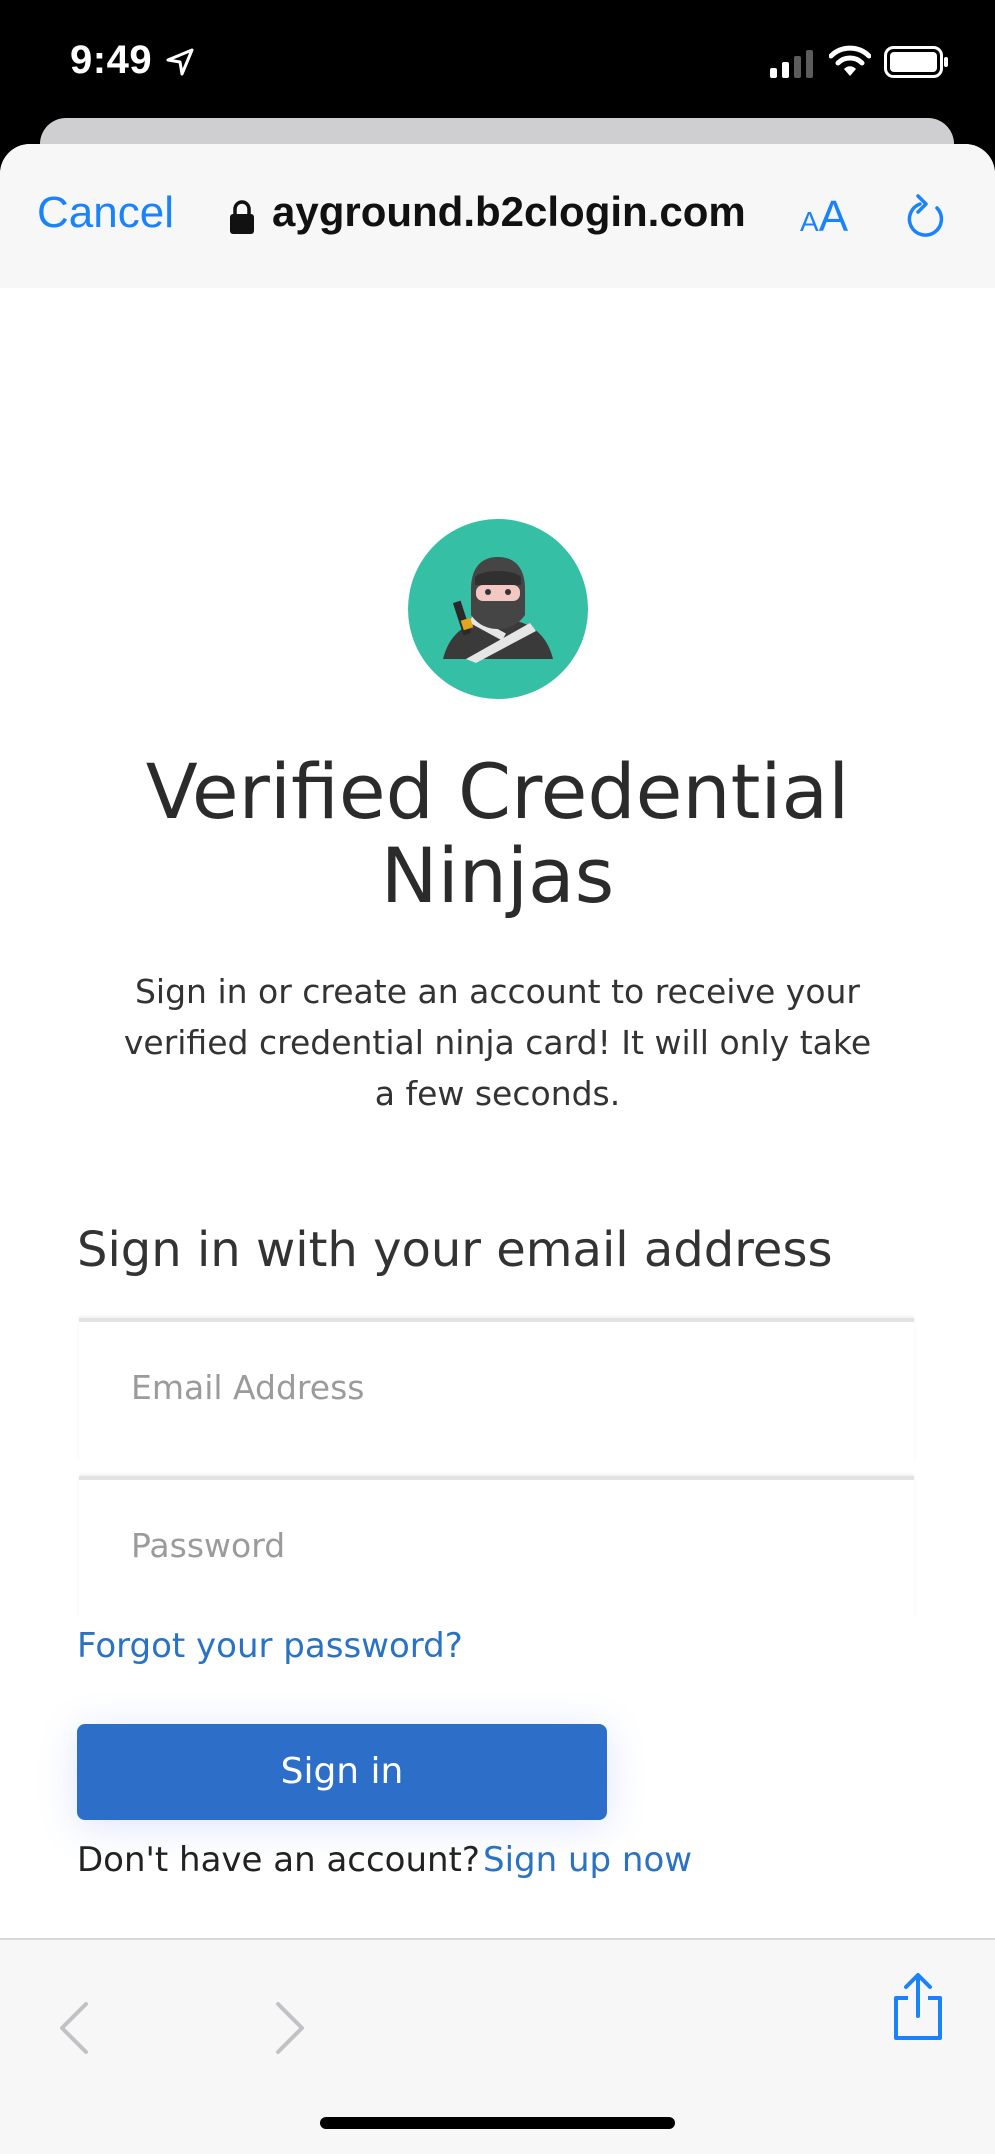 Image resolution: width=995 pixels, height=2154 pixels. What do you see at coordinates (833, 216) in the screenshot?
I see `text-size-large-glyph: A` at bounding box center [833, 216].